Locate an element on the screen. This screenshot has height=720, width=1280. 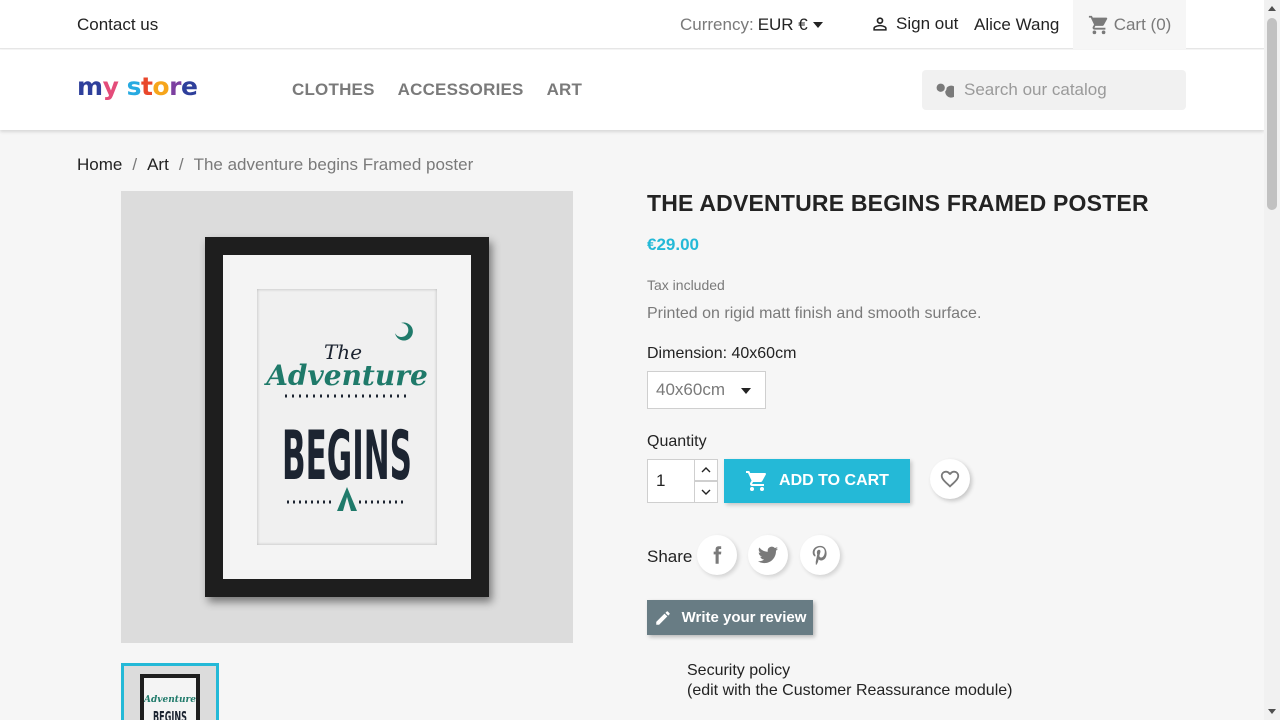
nav-item-accessories: ACCESSORIES is located at coordinates (461, 90).